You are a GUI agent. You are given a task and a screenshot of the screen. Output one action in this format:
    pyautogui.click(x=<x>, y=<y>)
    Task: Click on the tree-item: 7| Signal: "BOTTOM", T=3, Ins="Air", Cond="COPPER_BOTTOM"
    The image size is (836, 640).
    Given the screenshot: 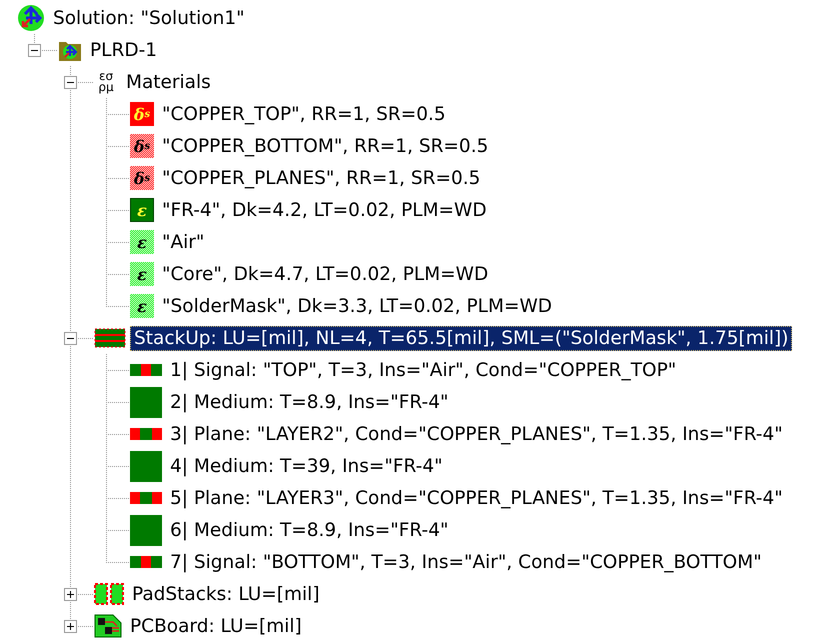 What is the action you would take?
    pyautogui.click(x=466, y=562)
    